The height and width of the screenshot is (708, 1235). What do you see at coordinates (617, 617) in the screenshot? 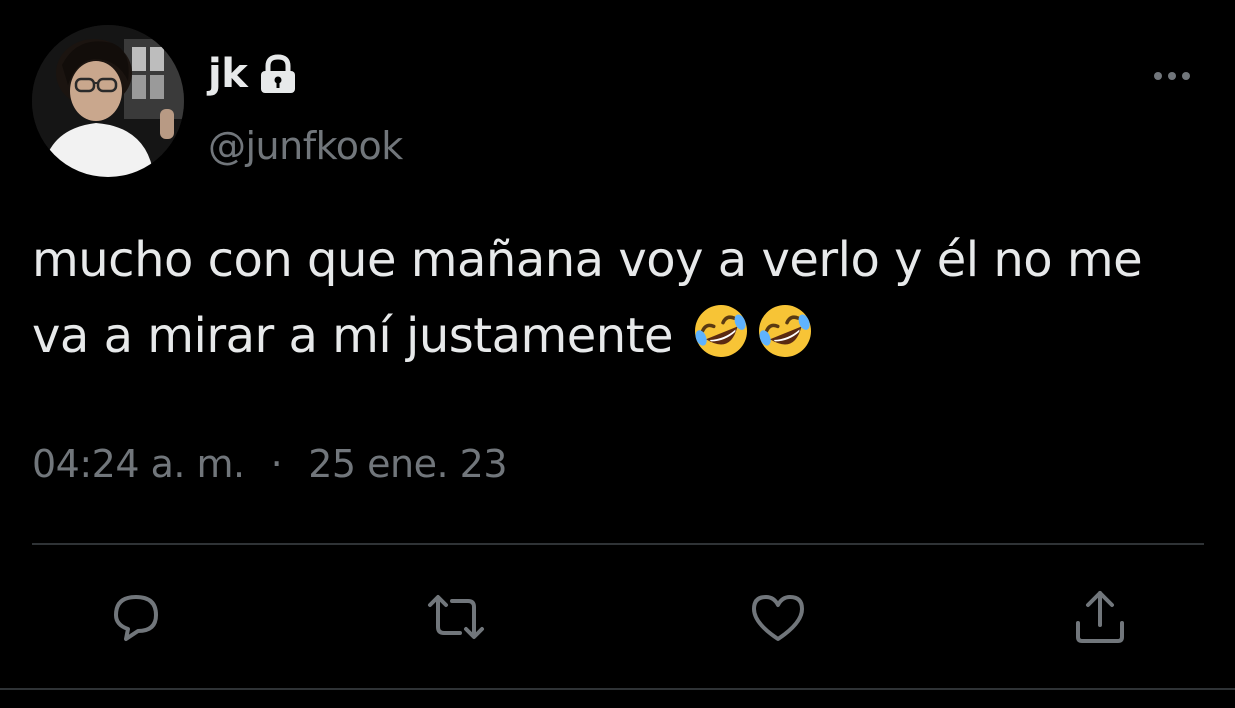
I see `action-bar` at bounding box center [617, 617].